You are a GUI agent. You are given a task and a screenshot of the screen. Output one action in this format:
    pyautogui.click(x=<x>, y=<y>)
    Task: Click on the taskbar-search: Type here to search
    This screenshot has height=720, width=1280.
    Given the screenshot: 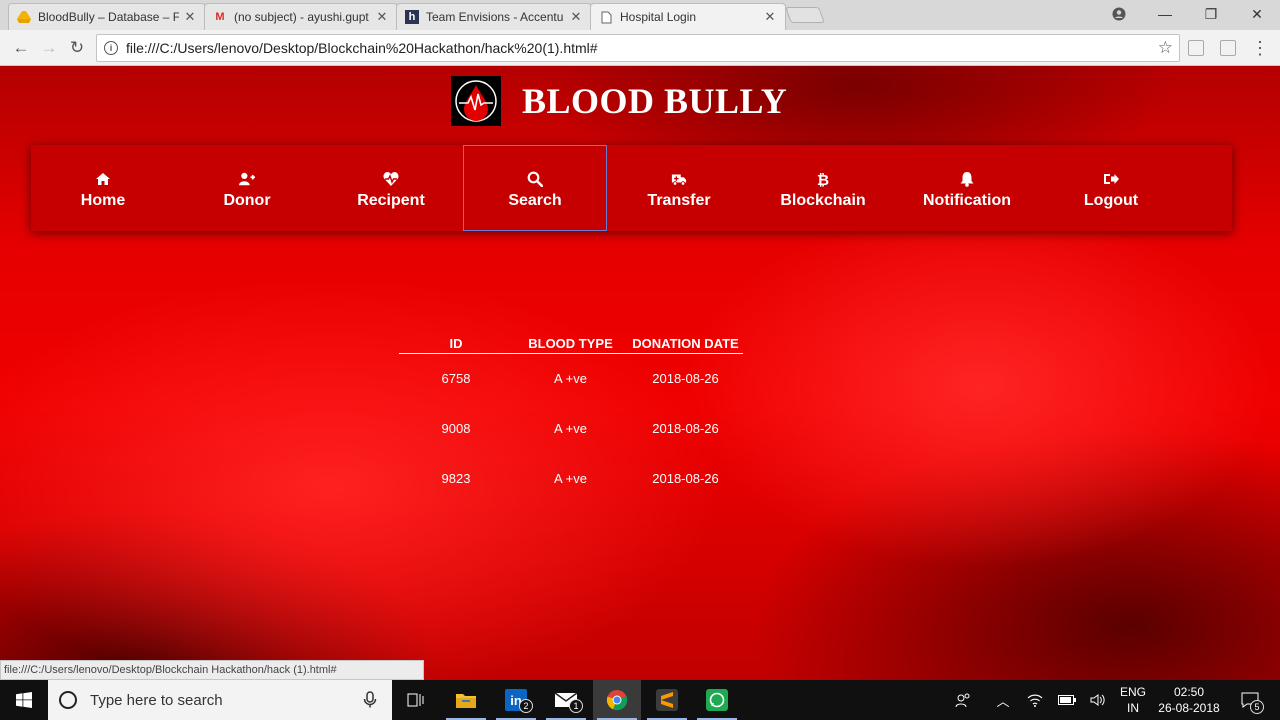 What is the action you would take?
    pyautogui.click(x=220, y=700)
    